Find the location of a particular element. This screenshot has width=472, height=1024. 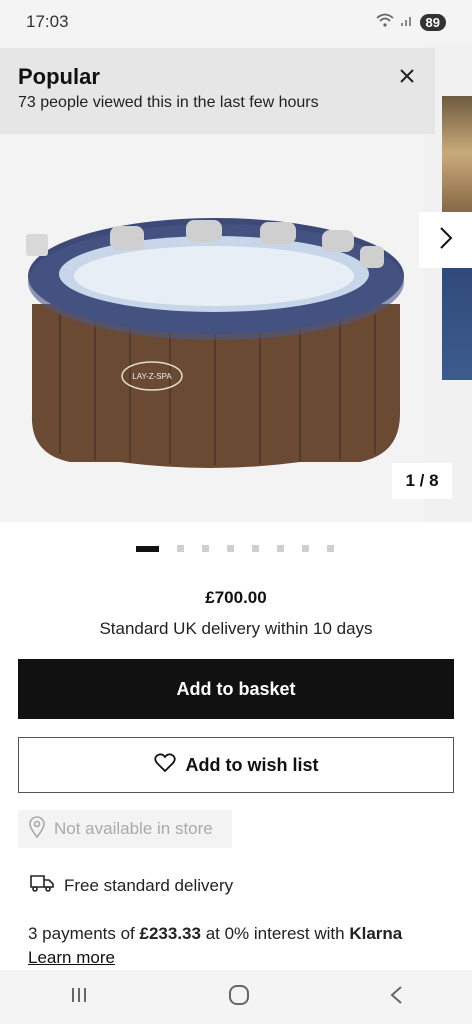

system-navigation-bar is located at coordinates (236, 997).